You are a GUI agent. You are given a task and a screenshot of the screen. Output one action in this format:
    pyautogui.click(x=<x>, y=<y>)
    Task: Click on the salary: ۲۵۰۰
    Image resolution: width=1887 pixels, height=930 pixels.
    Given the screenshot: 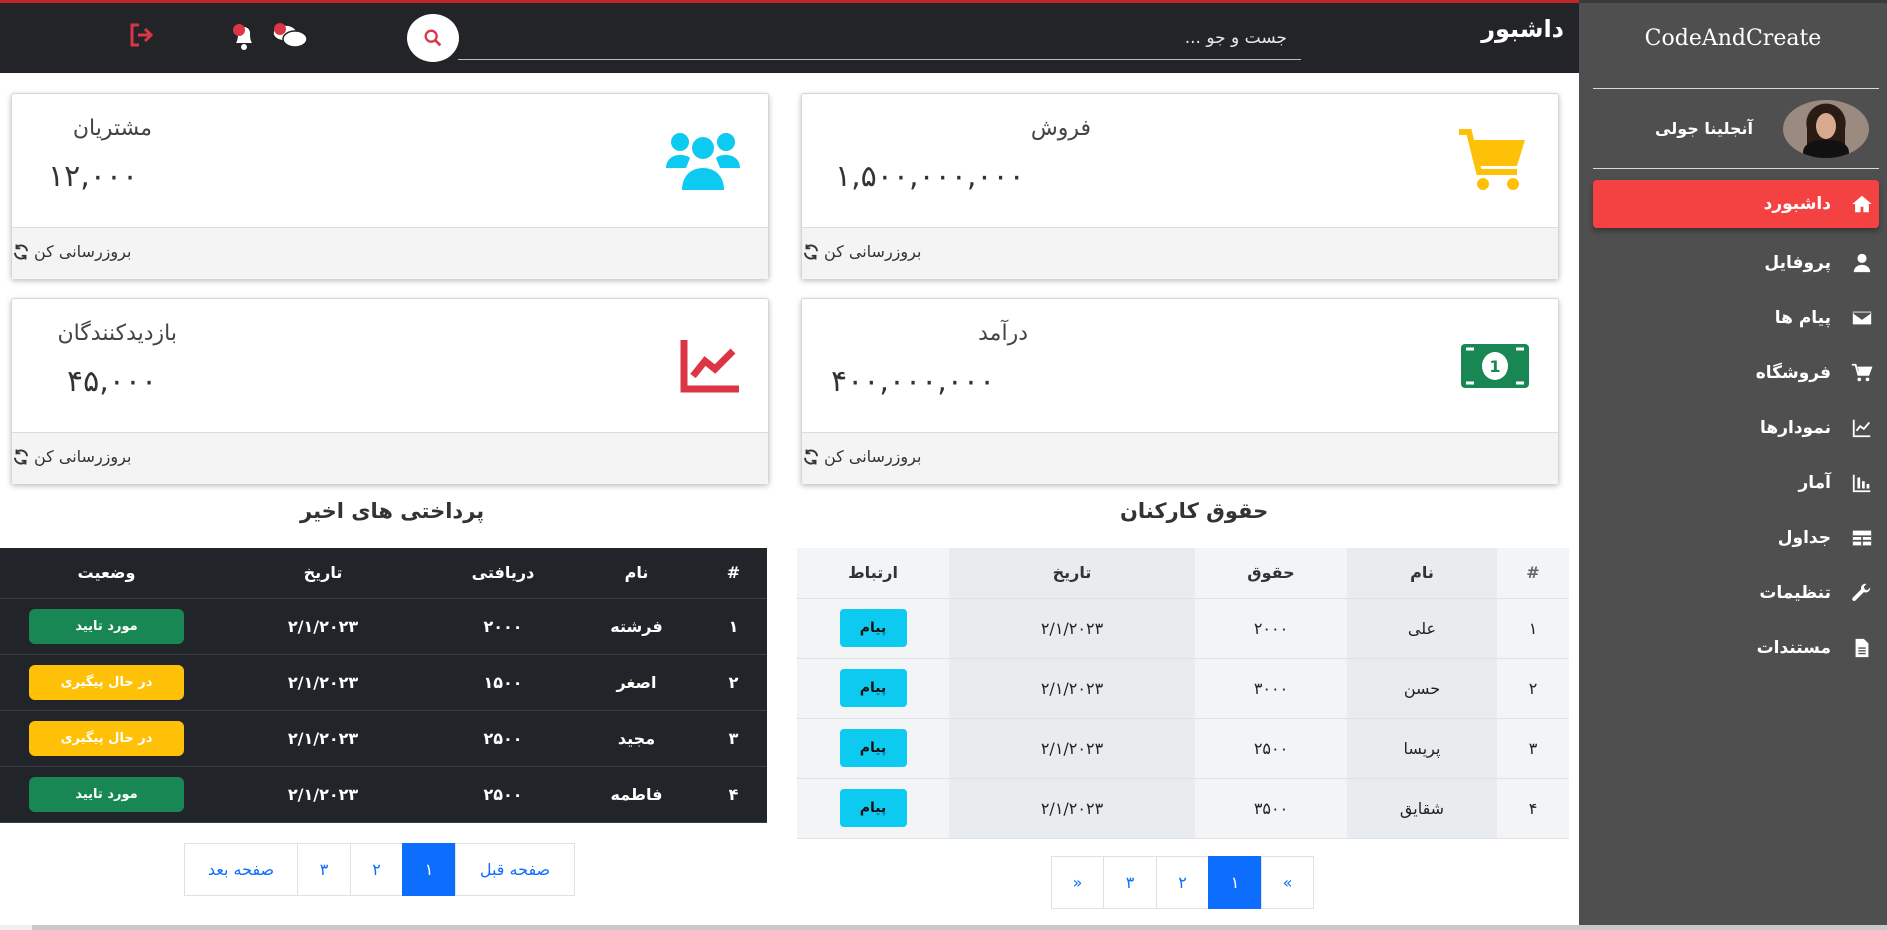 What is the action you would take?
    pyautogui.click(x=1271, y=748)
    